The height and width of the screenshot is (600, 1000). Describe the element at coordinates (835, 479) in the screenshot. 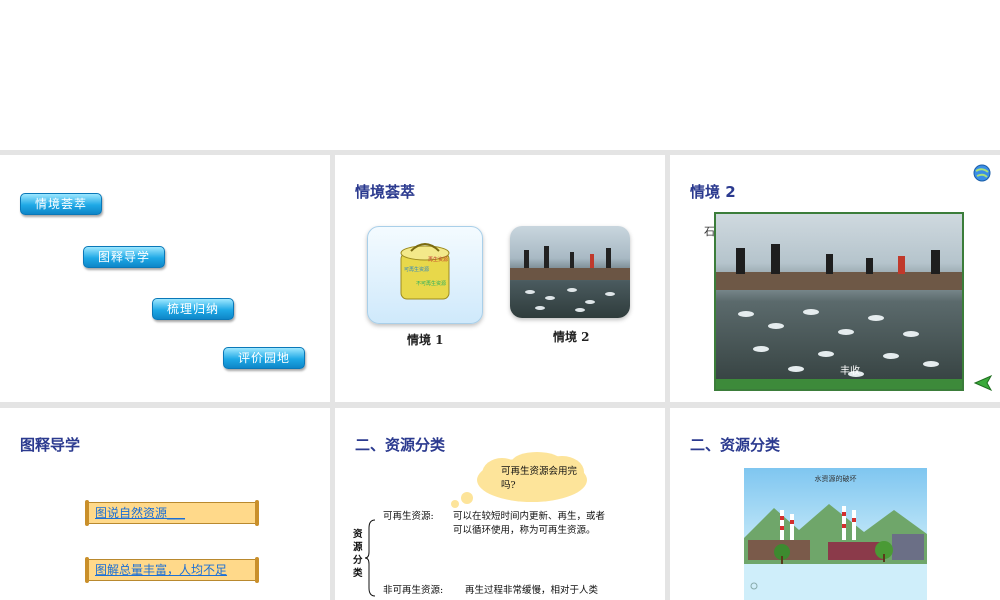

I see `illustration-title: 水资源的破坏` at that location.